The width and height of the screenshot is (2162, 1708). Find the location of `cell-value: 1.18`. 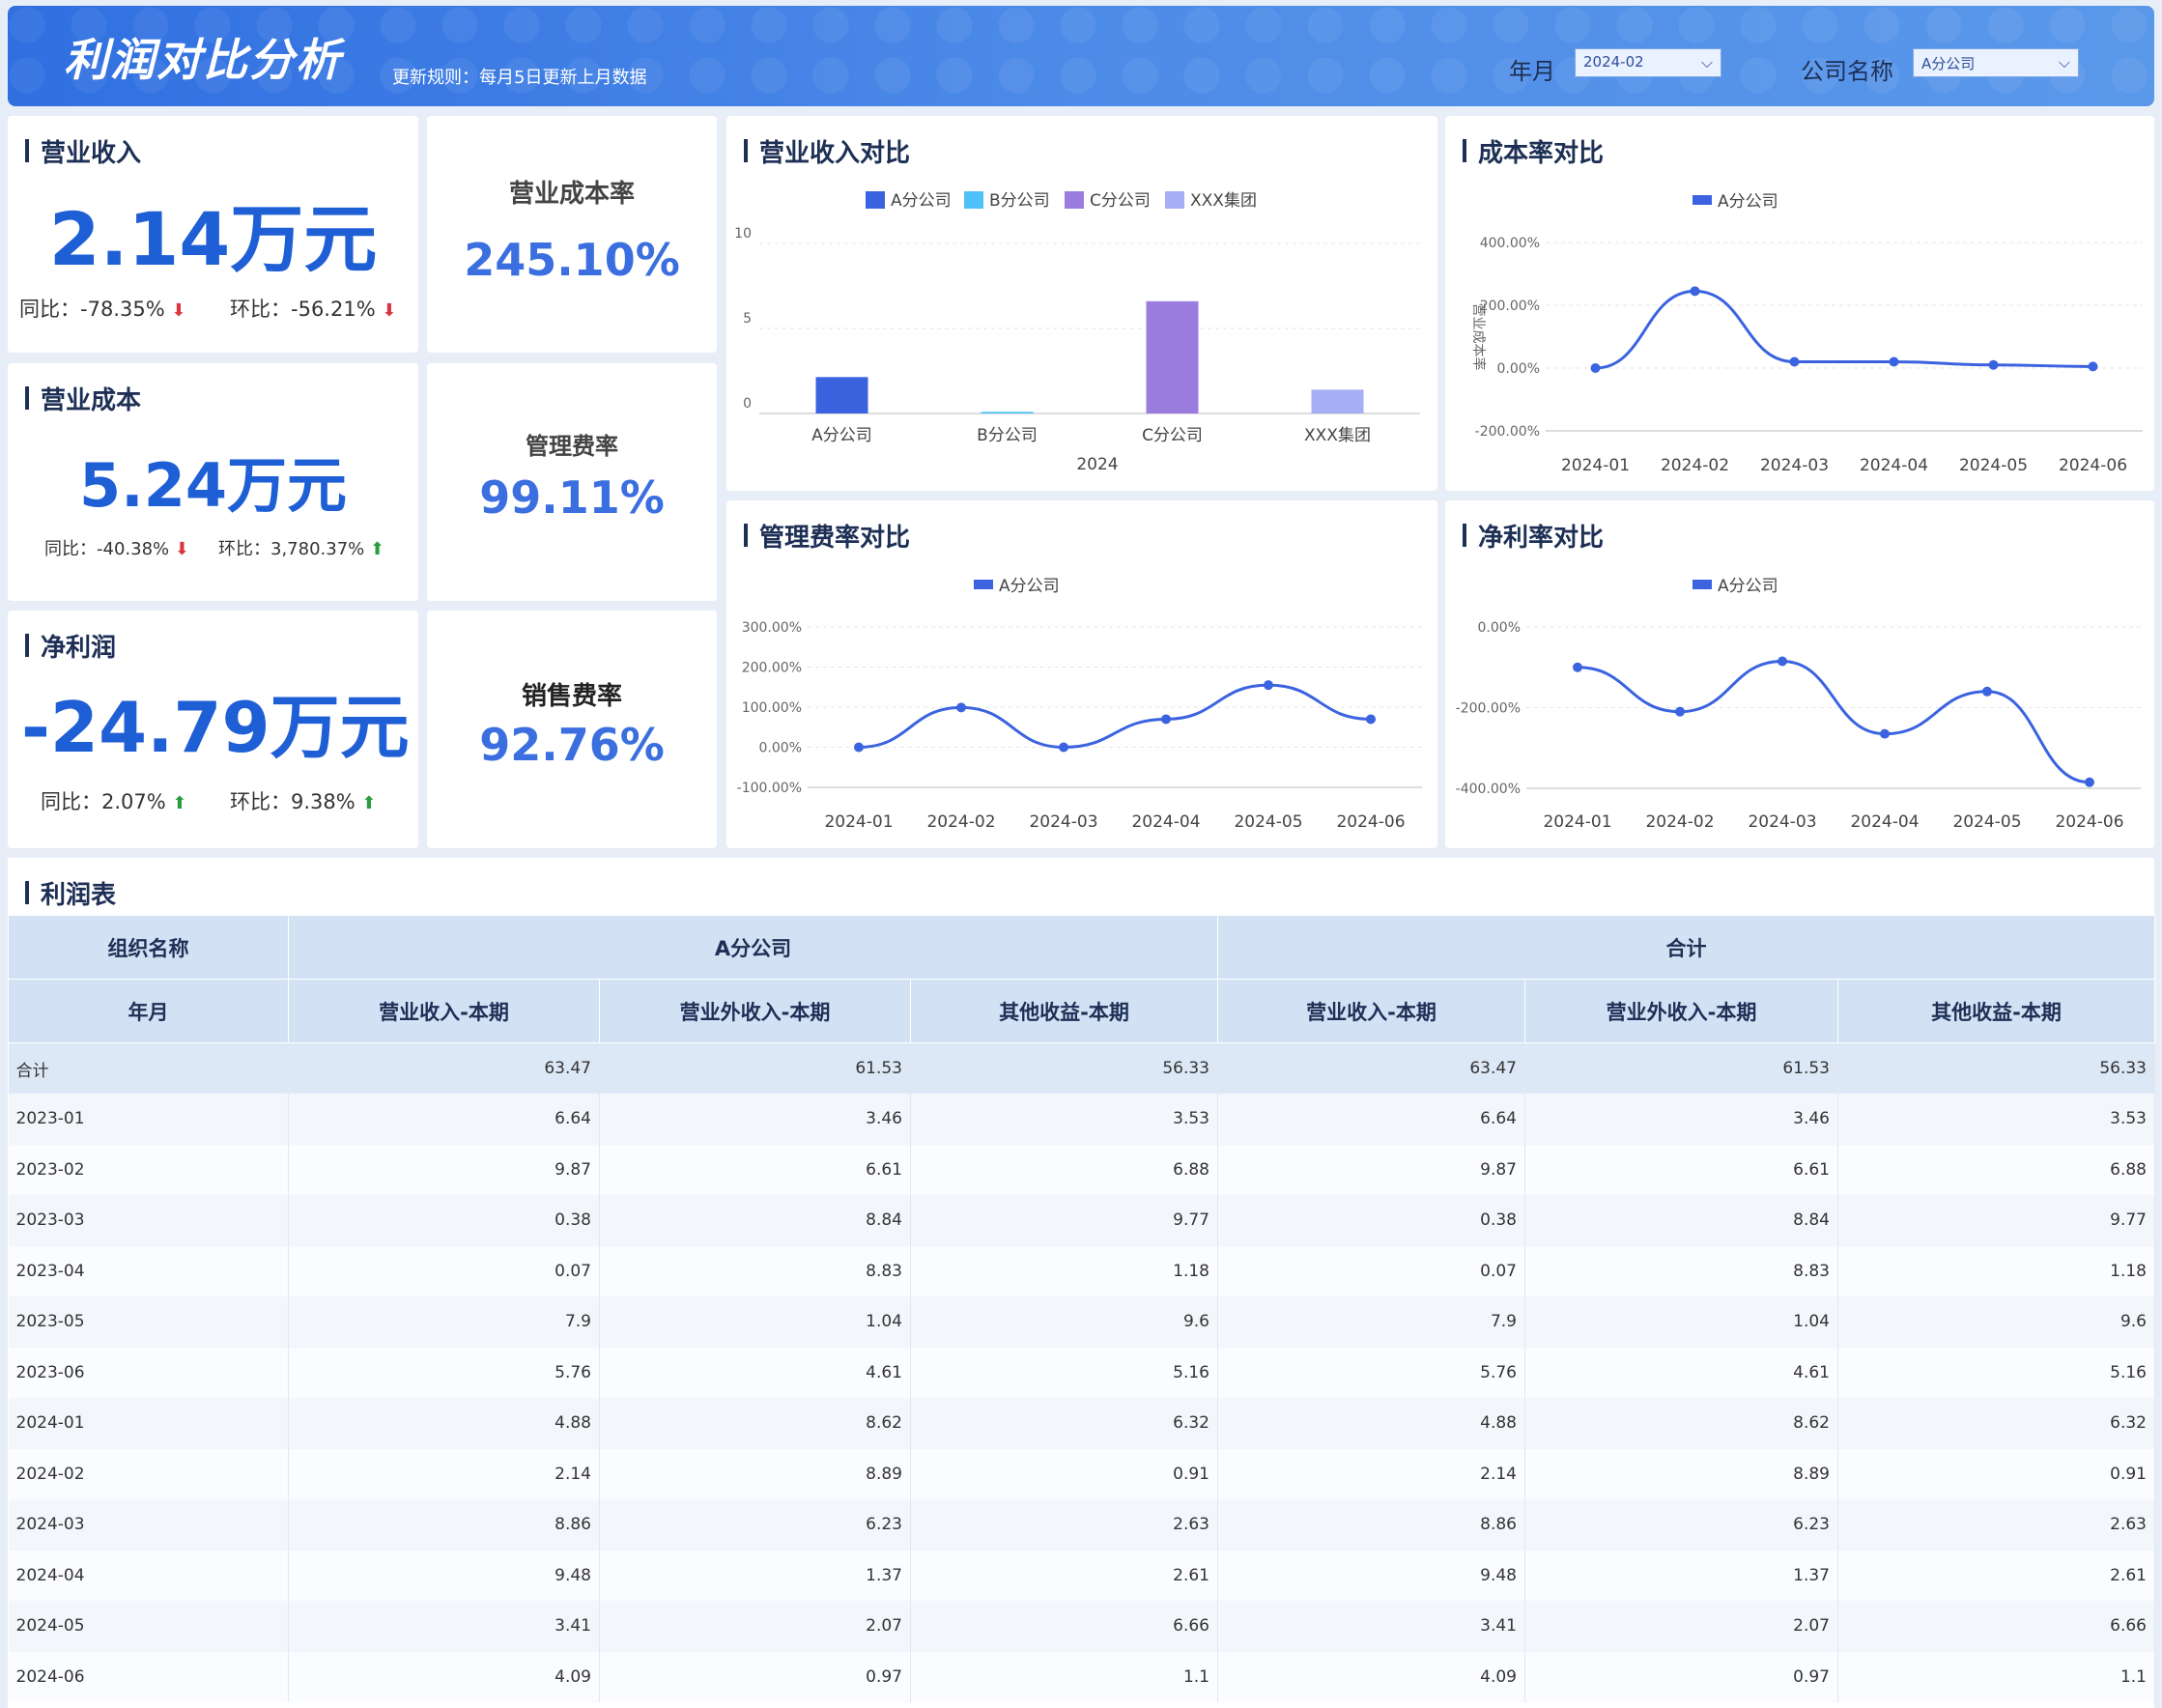

cell-value: 1.18 is located at coordinates (1996, 1270).